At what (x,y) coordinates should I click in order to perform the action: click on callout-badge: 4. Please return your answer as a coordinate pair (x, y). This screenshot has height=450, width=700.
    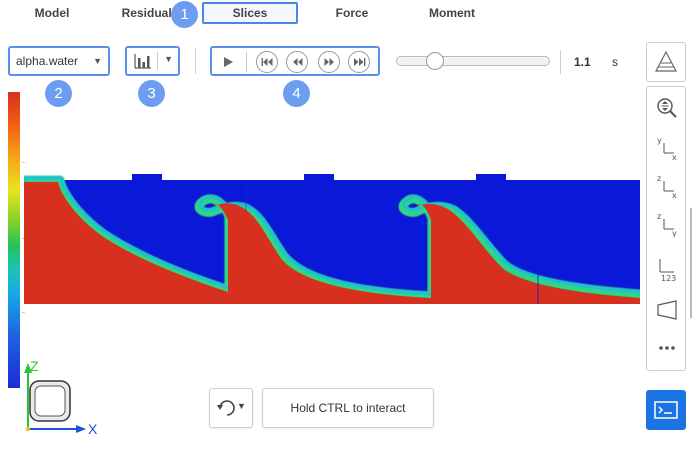
    Looking at the image, I should click on (296, 93).